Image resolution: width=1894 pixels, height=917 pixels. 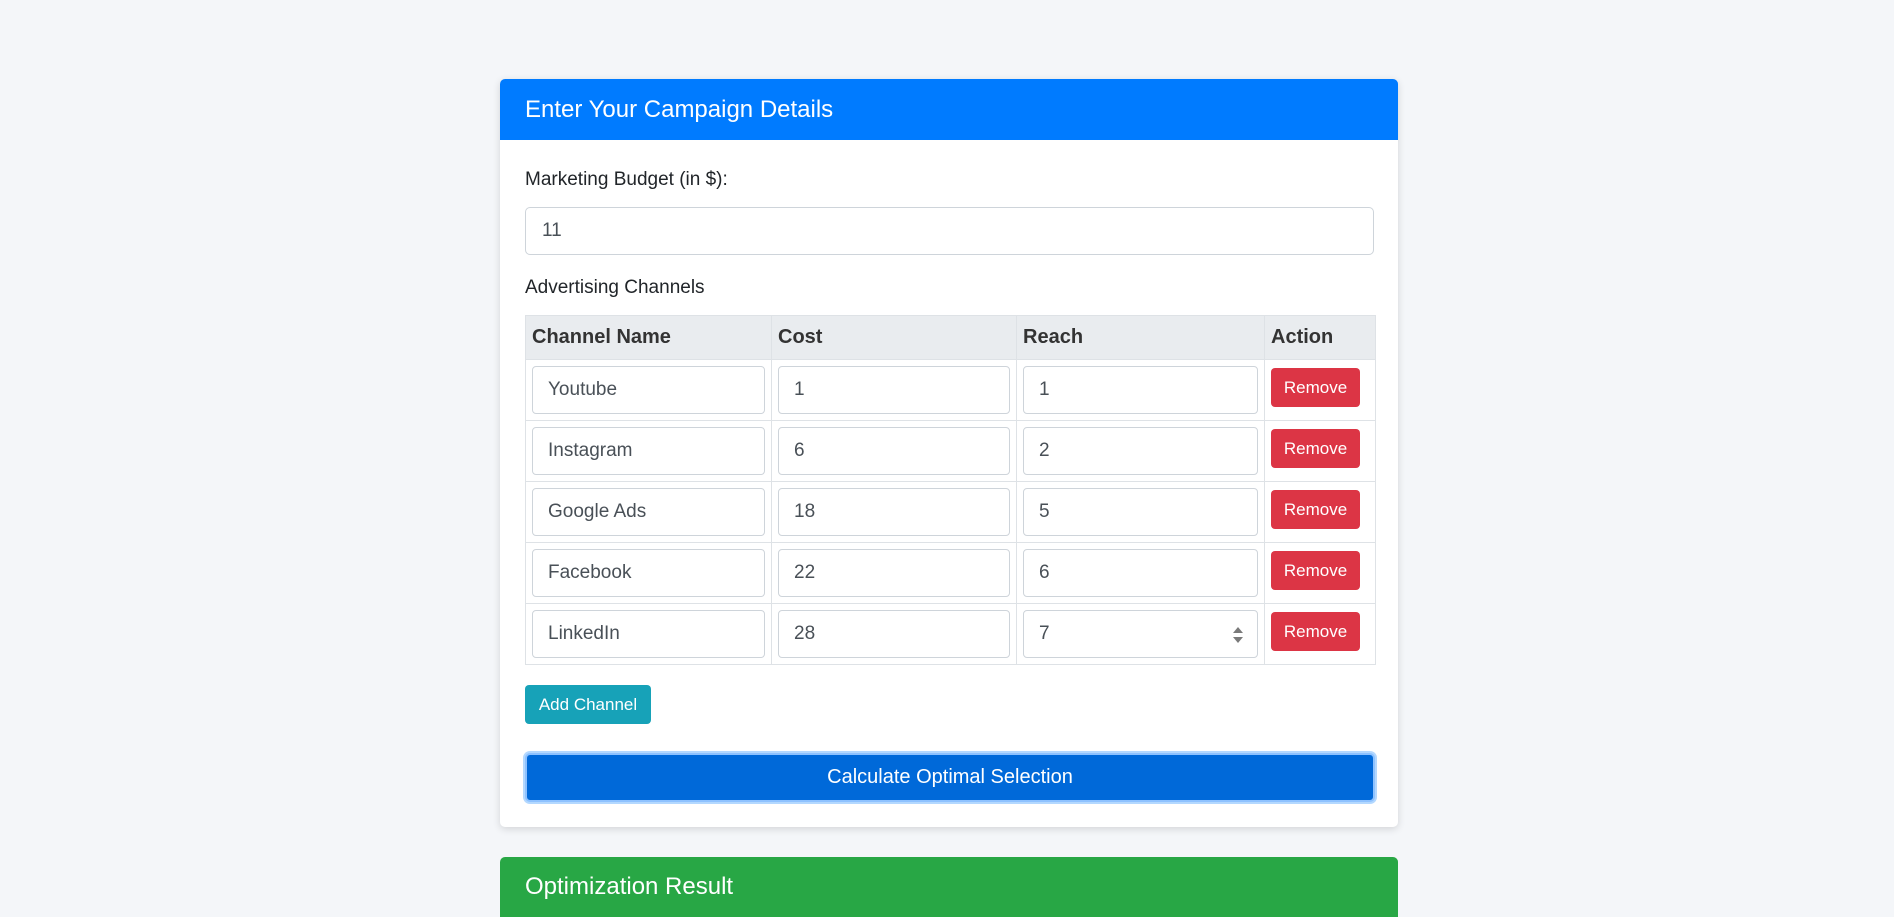 I want to click on reach-number-wrapper, so click(x=1140, y=634).